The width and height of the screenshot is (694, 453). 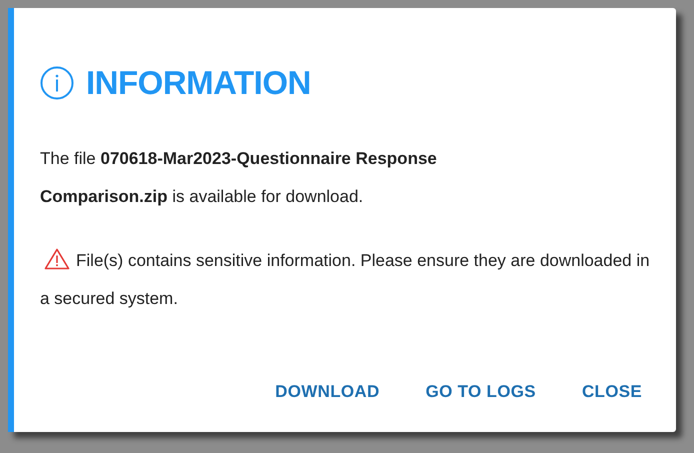 I want to click on info-icon, so click(x=57, y=83).